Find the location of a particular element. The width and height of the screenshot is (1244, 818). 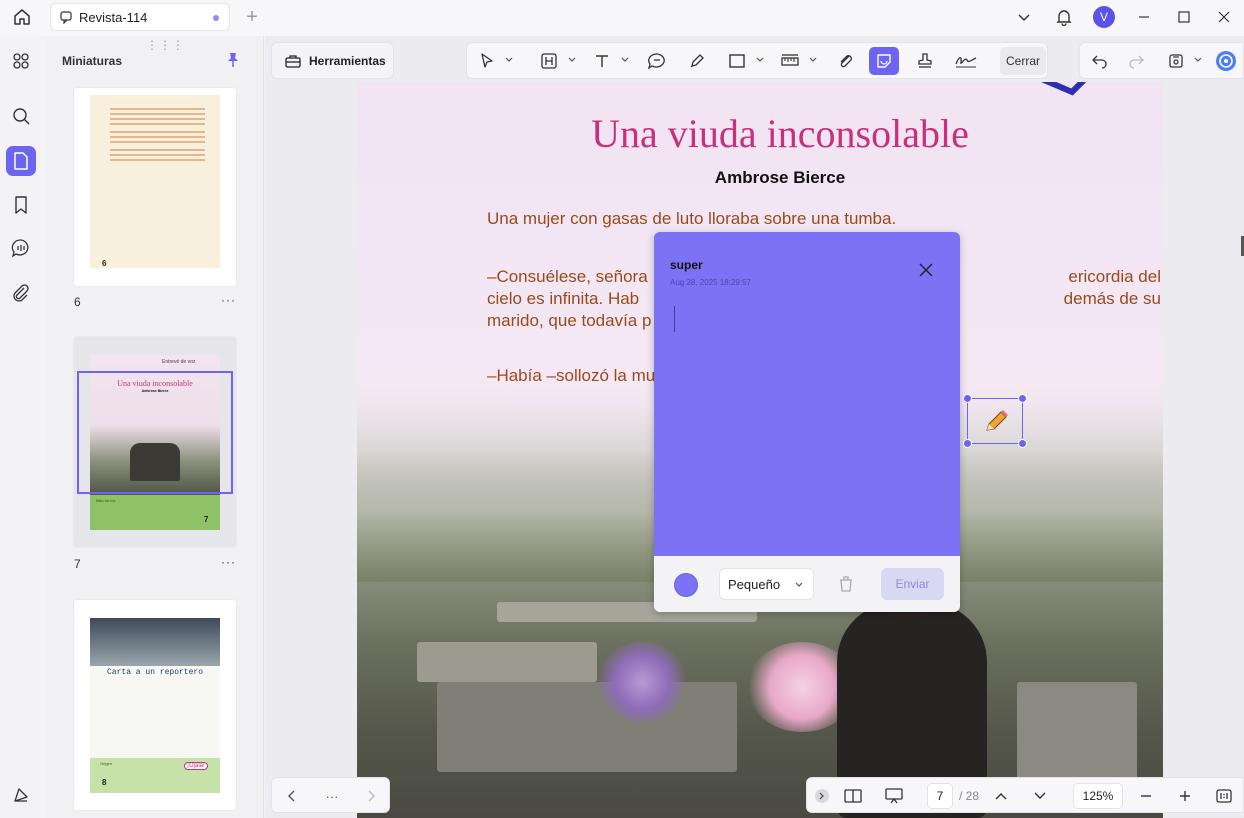

pencil-annotation is located at coordinates (995, 421).